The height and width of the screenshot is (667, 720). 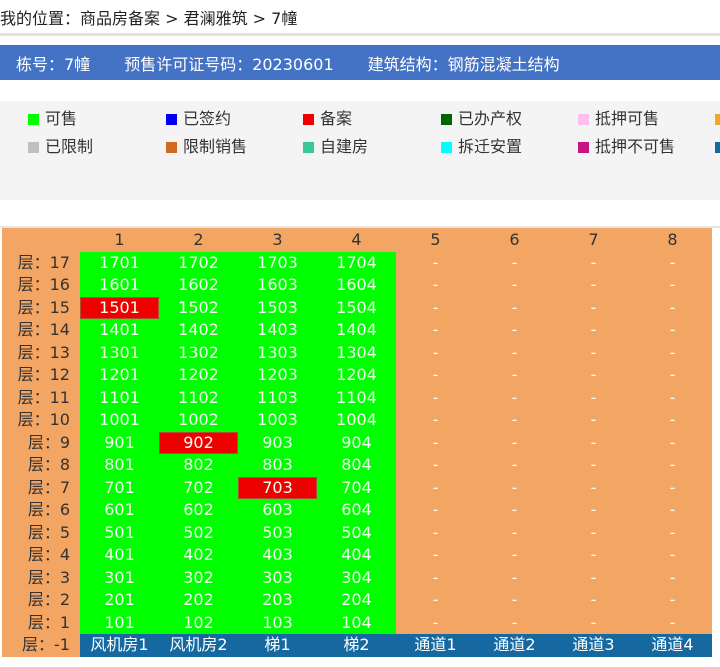 What do you see at coordinates (198, 465) in the screenshot?
I see `unit-cell: 802` at bounding box center [198, 465].